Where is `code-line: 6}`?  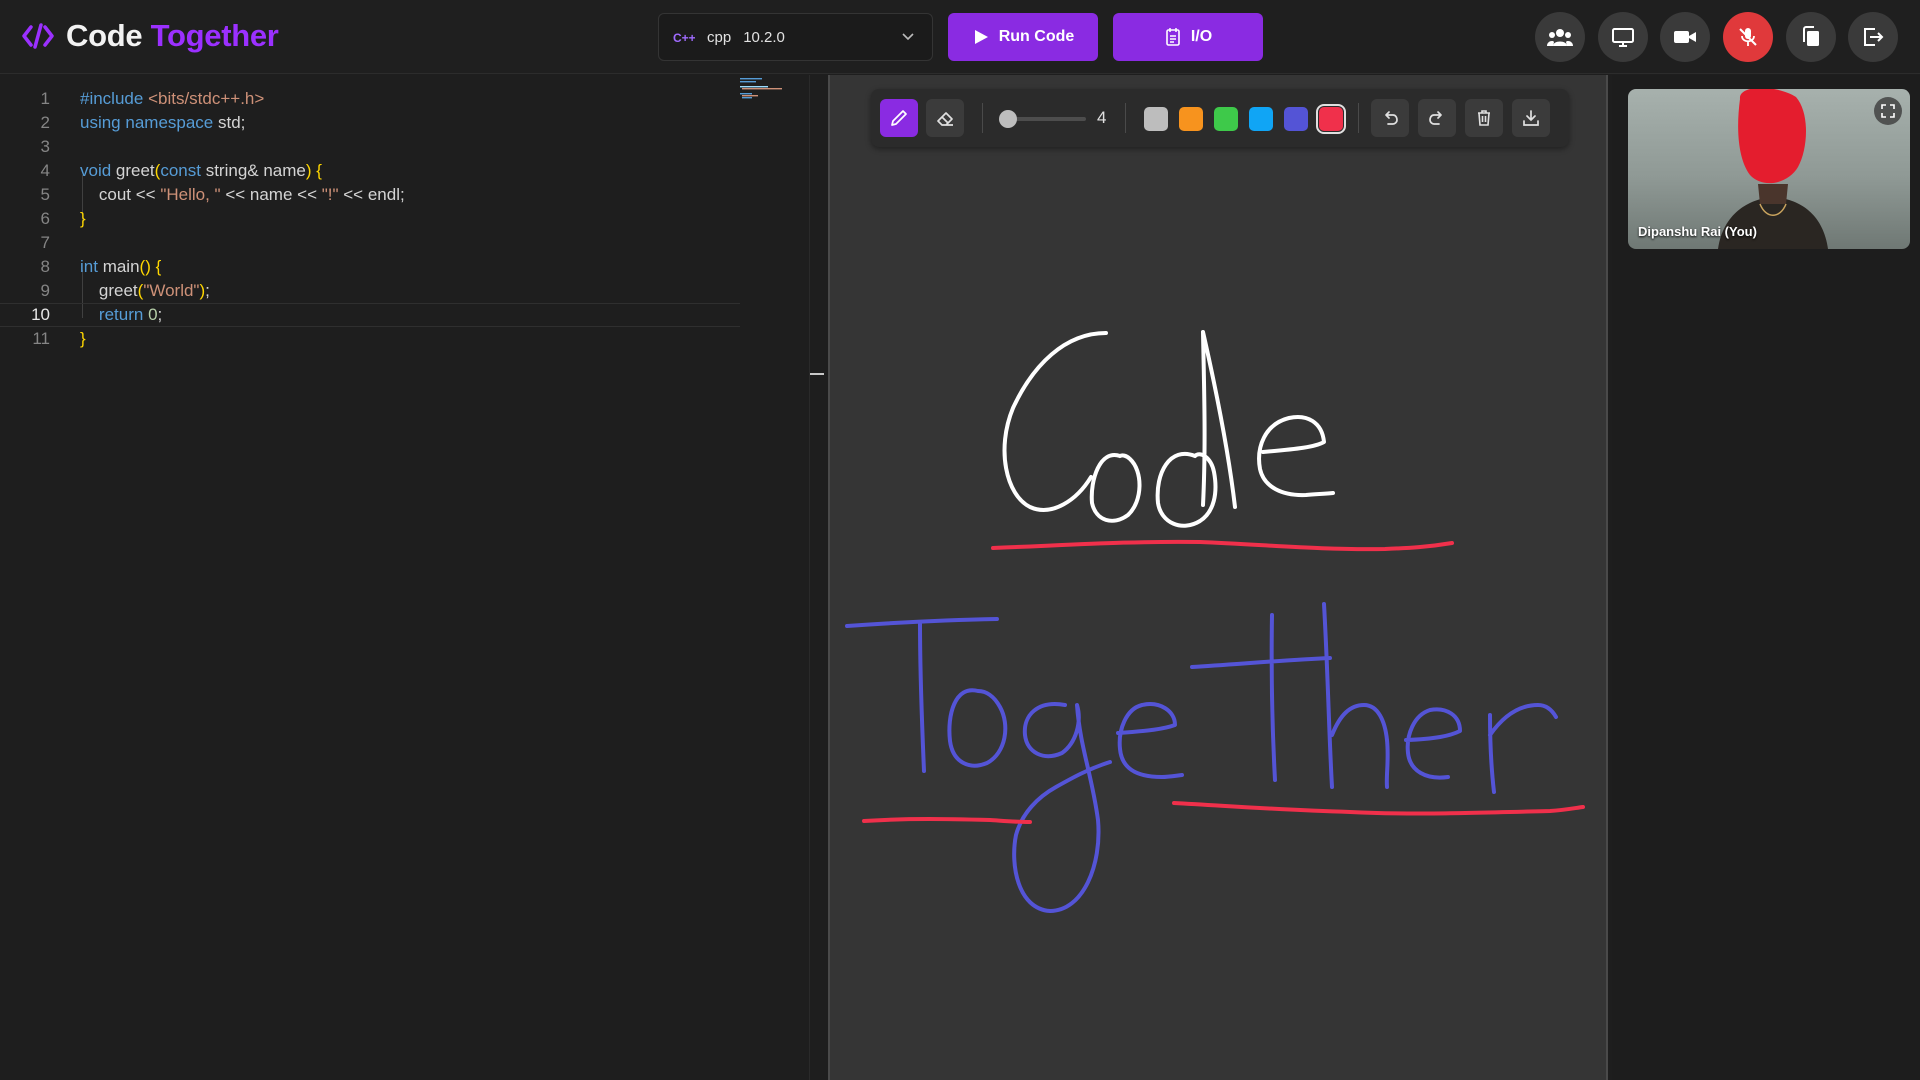
code-line: 6} is located at coordinates (370, 219).